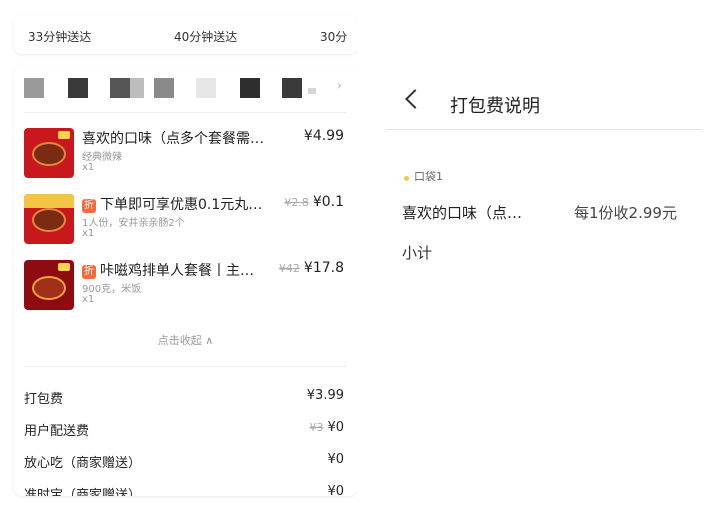 The image size is (719, 510). I want to click on page-title: 打包费说明, so click(495, 106).